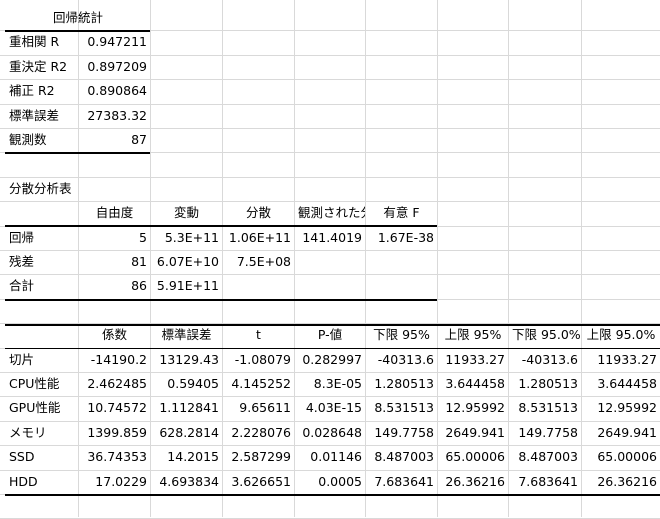 The width and height of the screenshot is (660, 519). I want to click on coef-row-label: CPU性能, so click(42, 384).